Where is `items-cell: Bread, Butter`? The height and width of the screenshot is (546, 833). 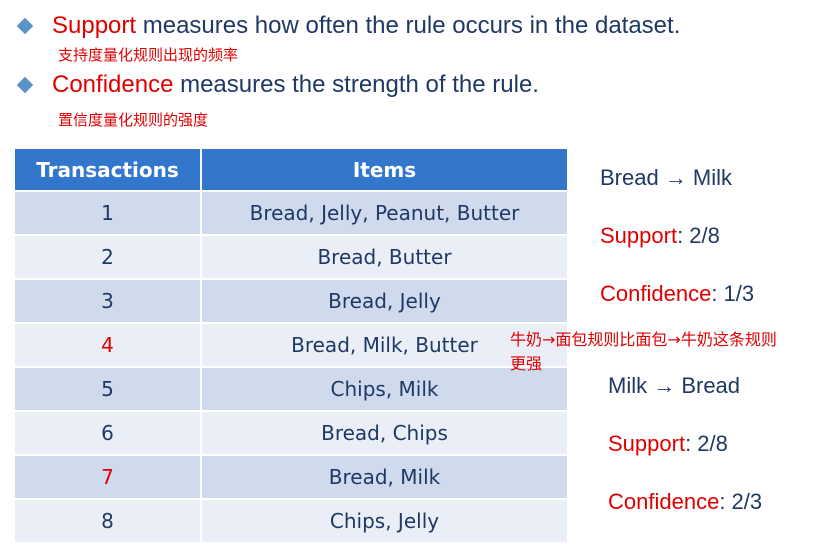
items-cell: Bread, Butter is located at coordinates (384, 256).